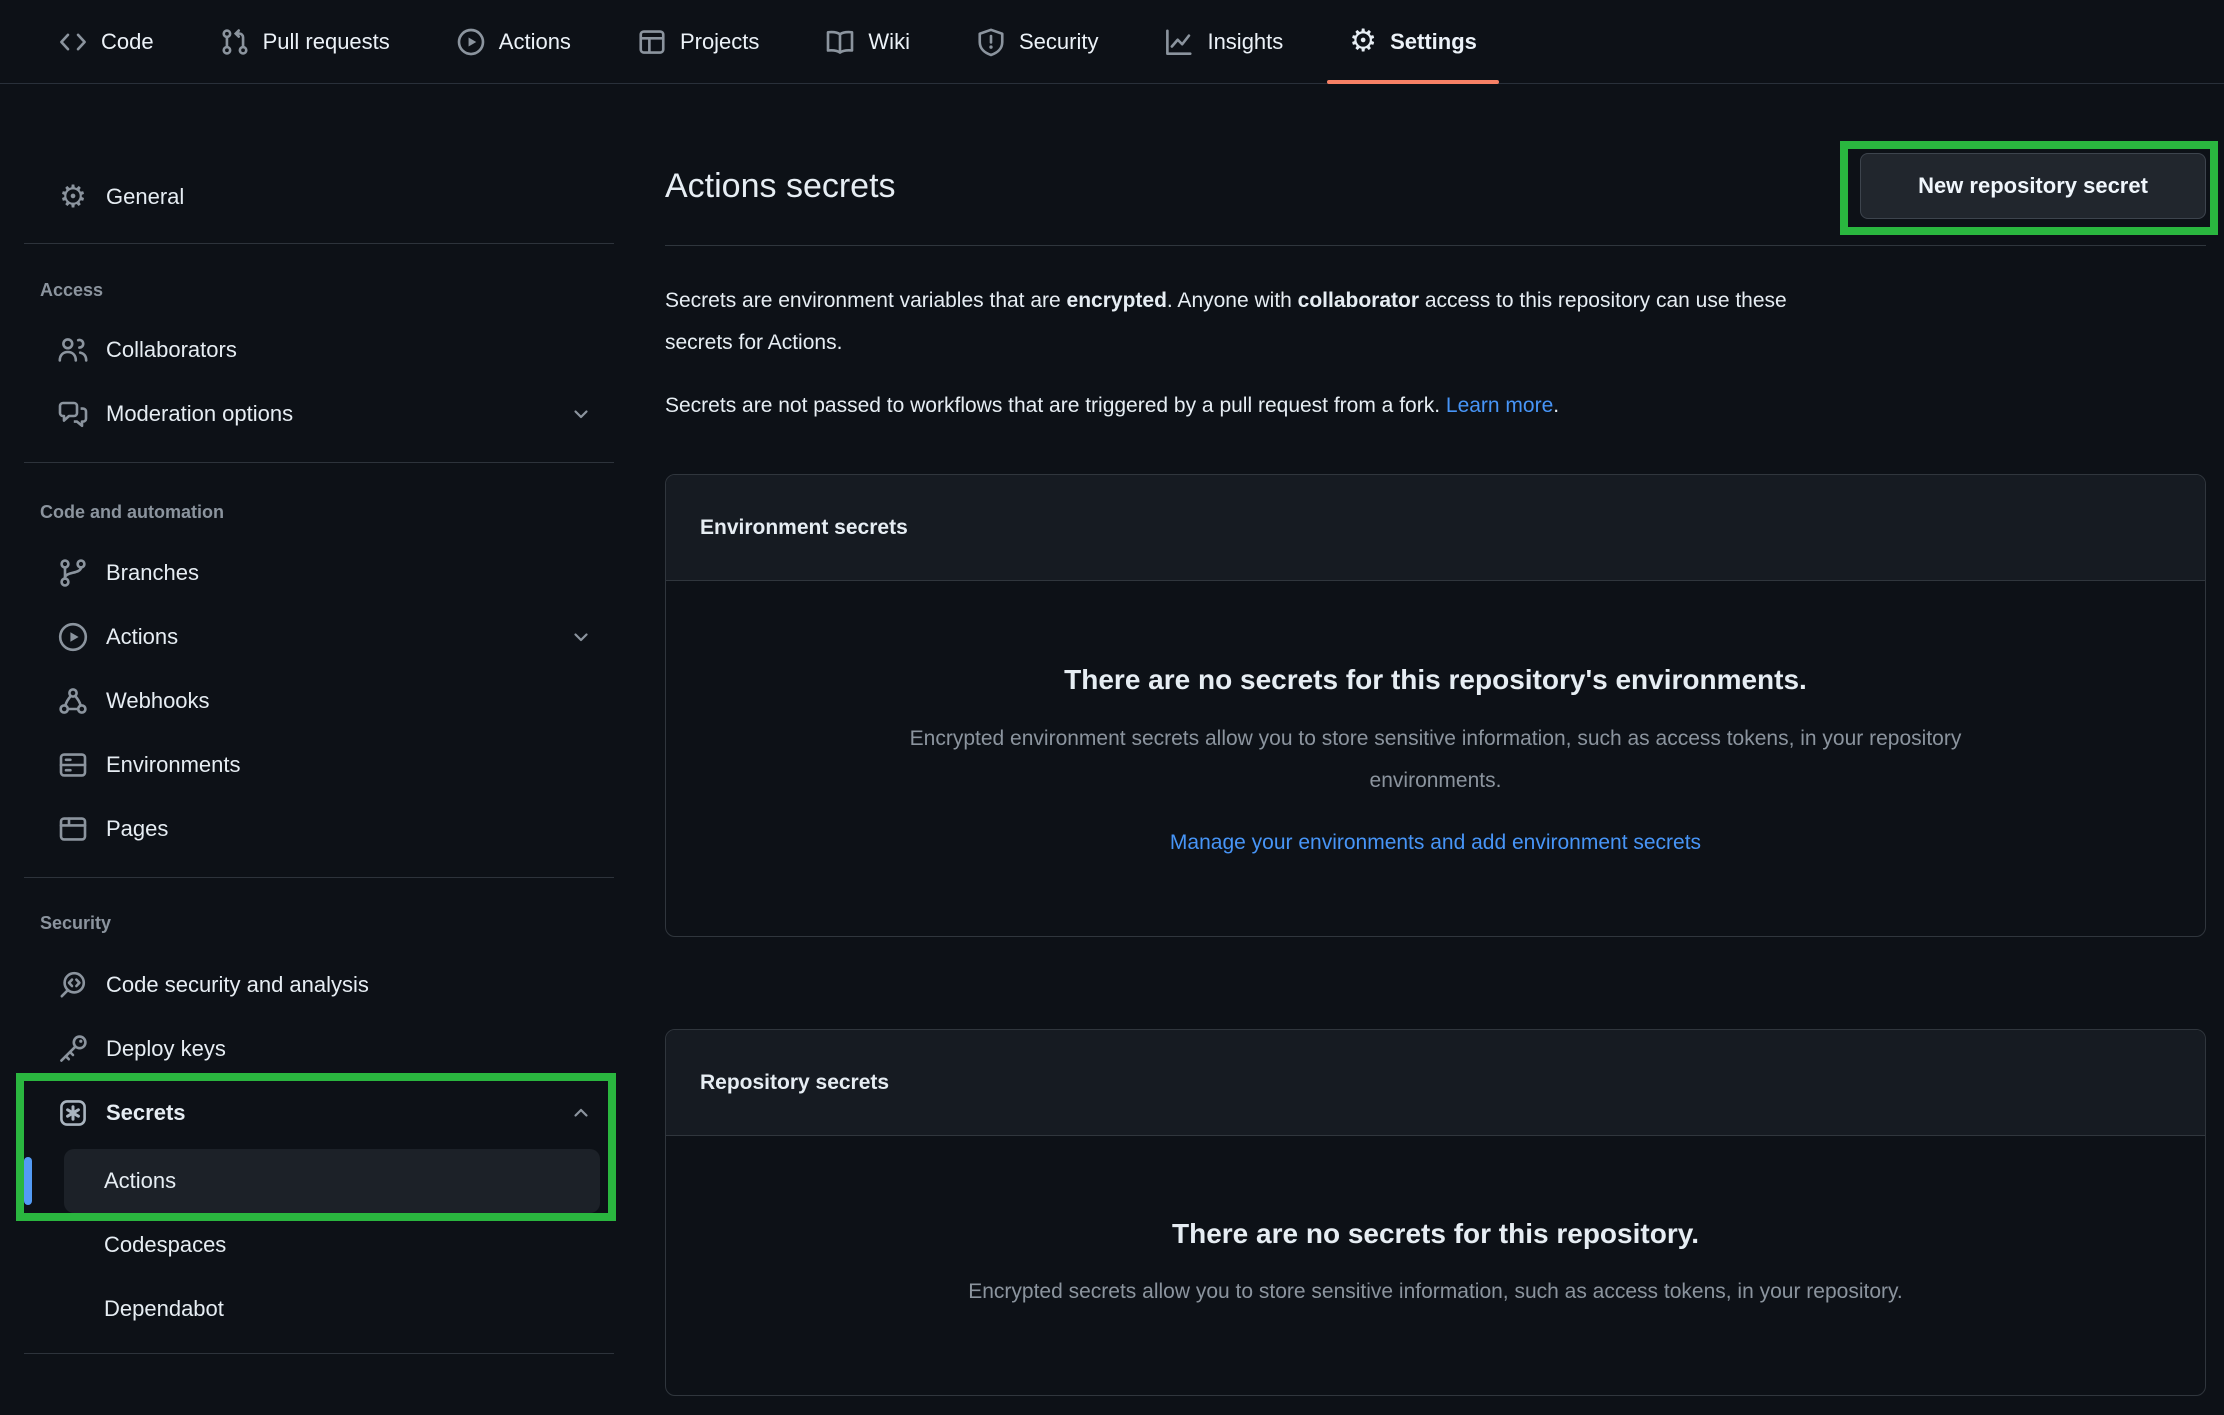 The height and width of the screenshot is (1415, 2224). Describe the element at coordinates (310, 1049) in the screenshot. I see `sidebar-item-deploy-keys: Deploy keys` at that location.